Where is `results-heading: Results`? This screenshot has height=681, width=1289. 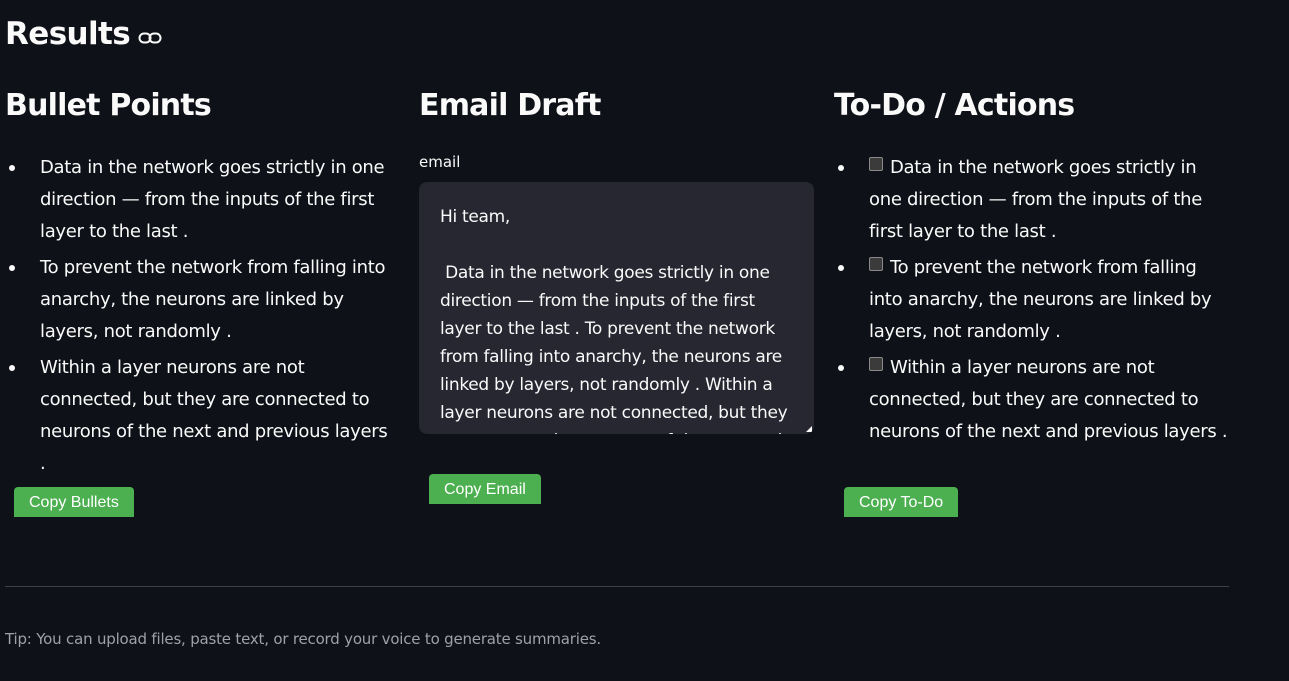
results-heading: Results is located at coordinates (83, 34).